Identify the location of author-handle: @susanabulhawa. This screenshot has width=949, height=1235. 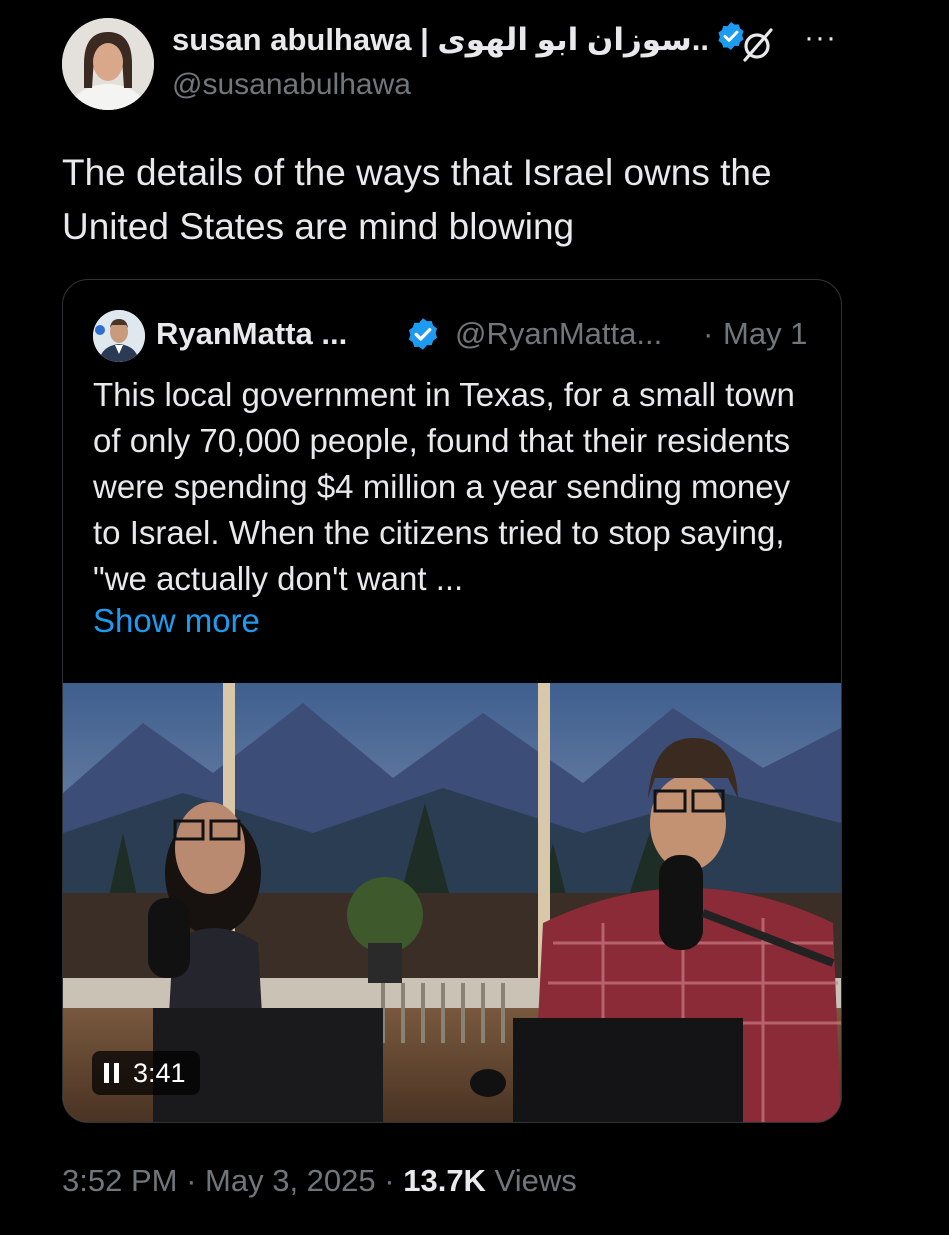
(291, 85).